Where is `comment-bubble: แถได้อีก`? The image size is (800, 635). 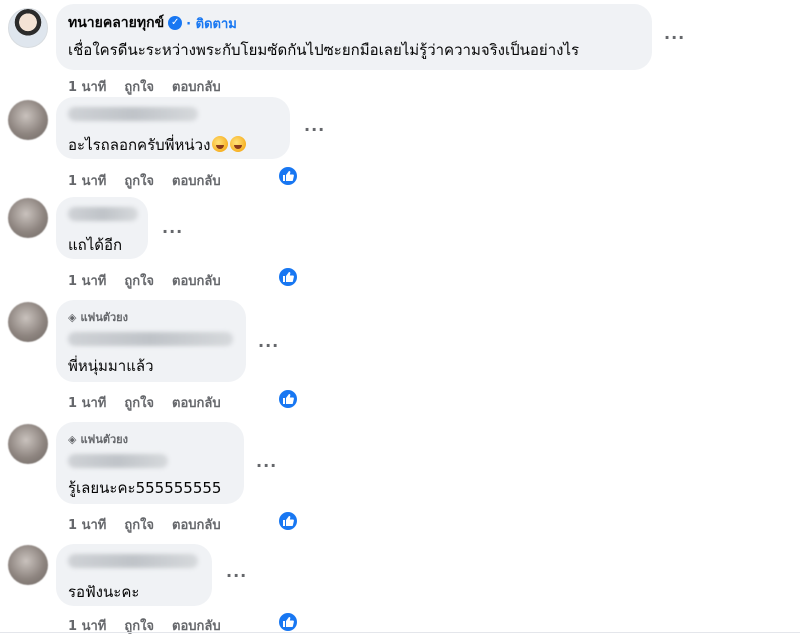
comment-bubble: แถได้อีก is located at coordinates (102, 228).